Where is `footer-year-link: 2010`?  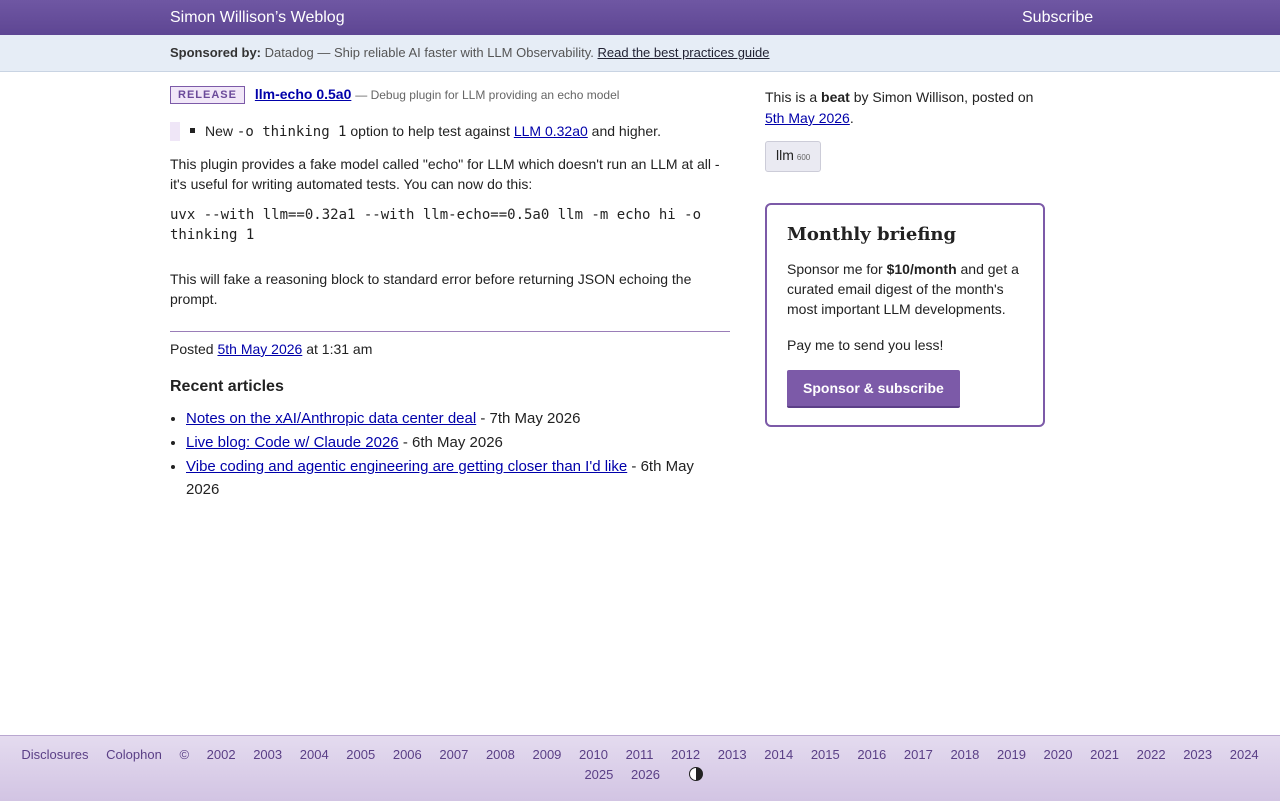 footer-year-link: 2010 is located at coordinates (593, 754).